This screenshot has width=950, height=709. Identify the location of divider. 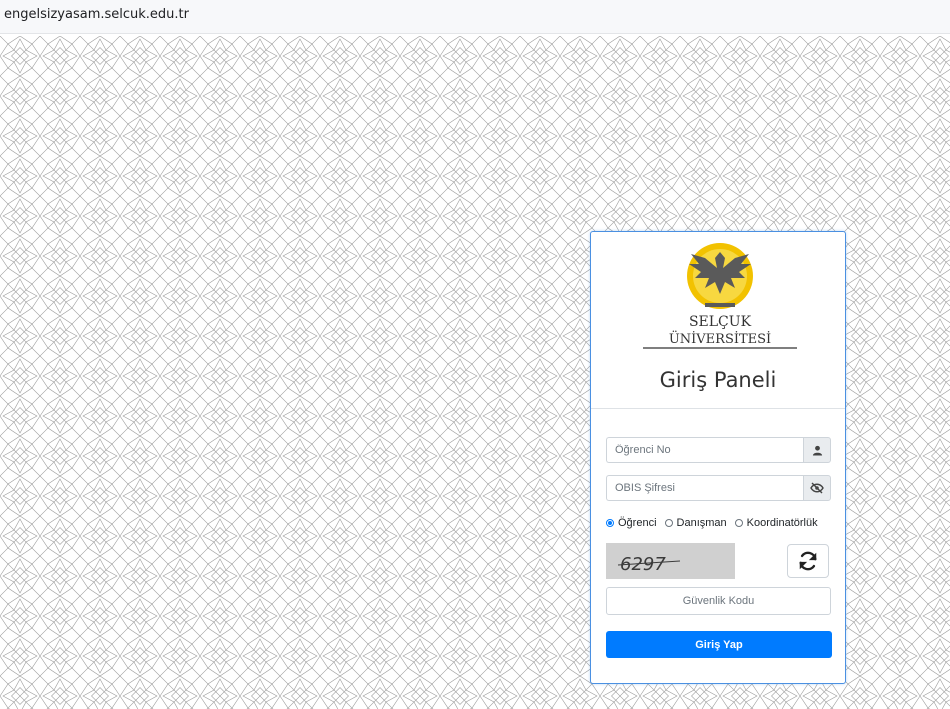
(718, 408).